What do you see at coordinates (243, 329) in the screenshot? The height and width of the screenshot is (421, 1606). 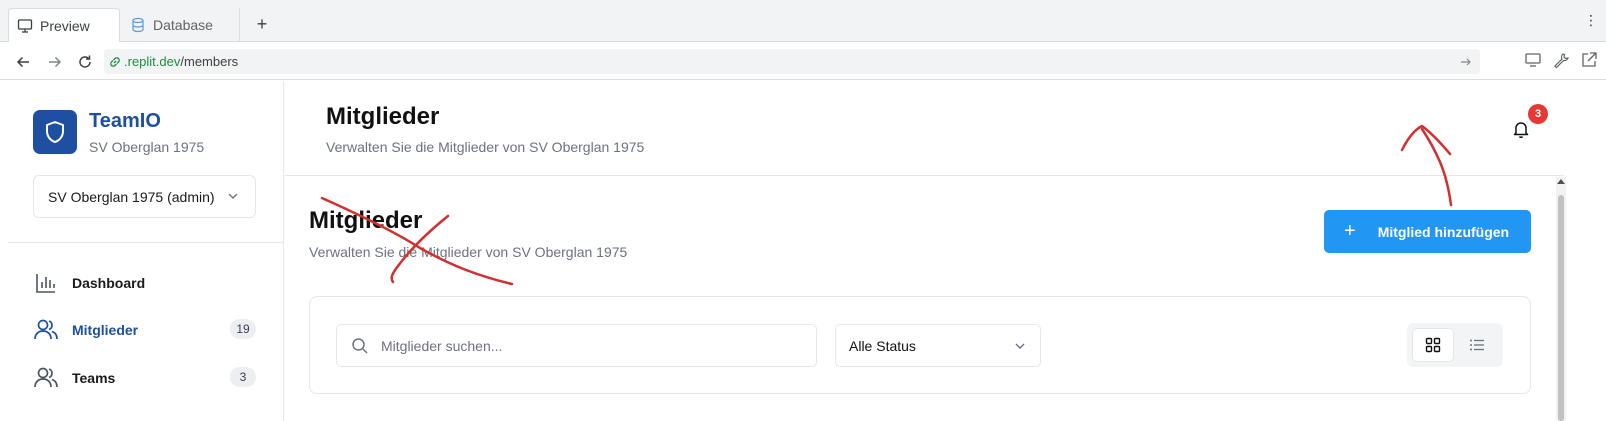 I see `count-badge: 19` at bounding box center [243, 329].